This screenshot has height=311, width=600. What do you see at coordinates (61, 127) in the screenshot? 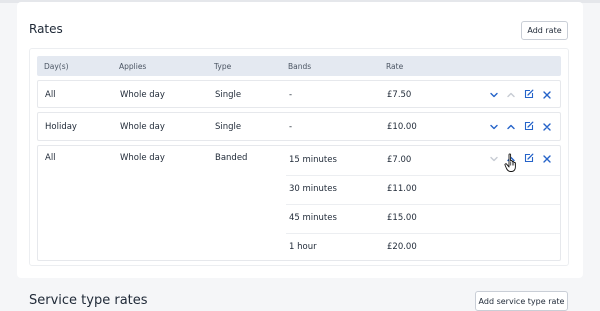
I see `cell-days: Holiday` at bounding box center [61, 127].